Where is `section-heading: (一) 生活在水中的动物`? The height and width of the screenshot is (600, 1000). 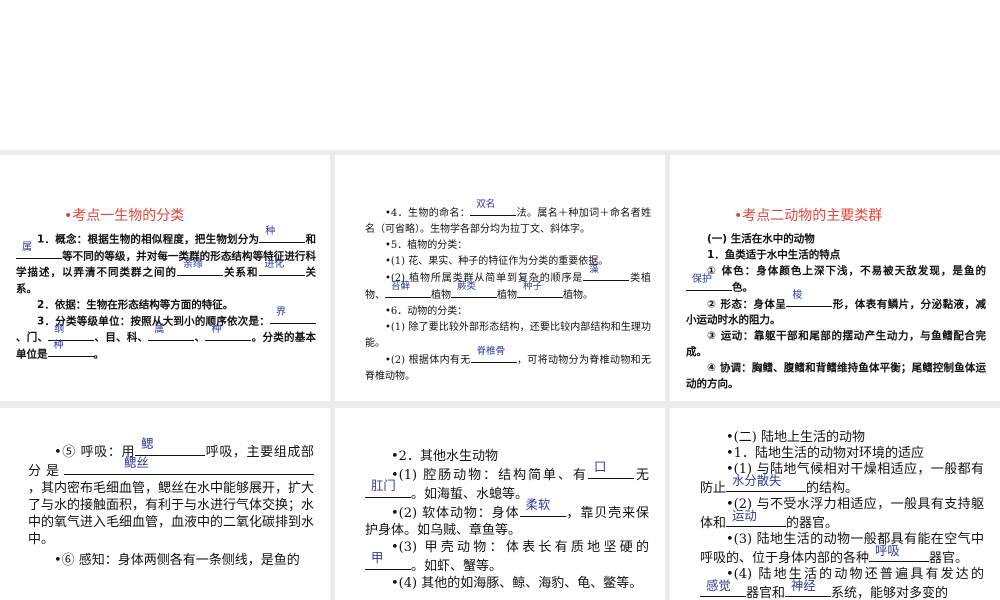
section-heading: (一) 生活在水中的动物 is located at coordinates (761, 239).